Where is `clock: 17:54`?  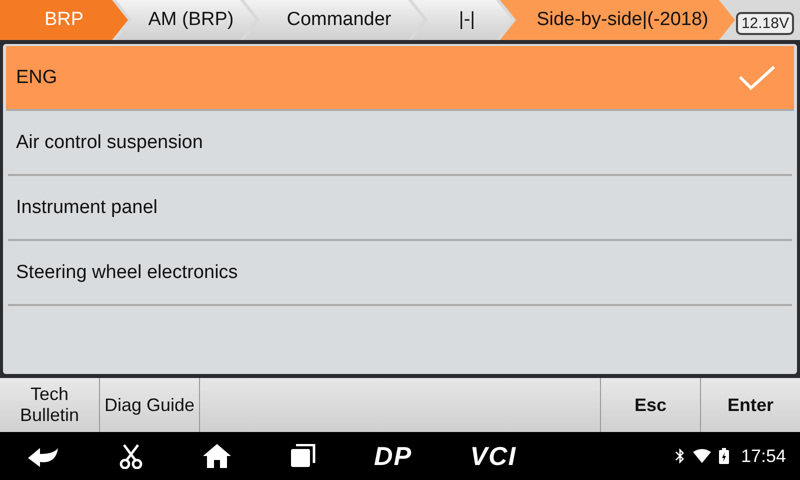 clock: 17:54 is located at coordinates (763, 456).